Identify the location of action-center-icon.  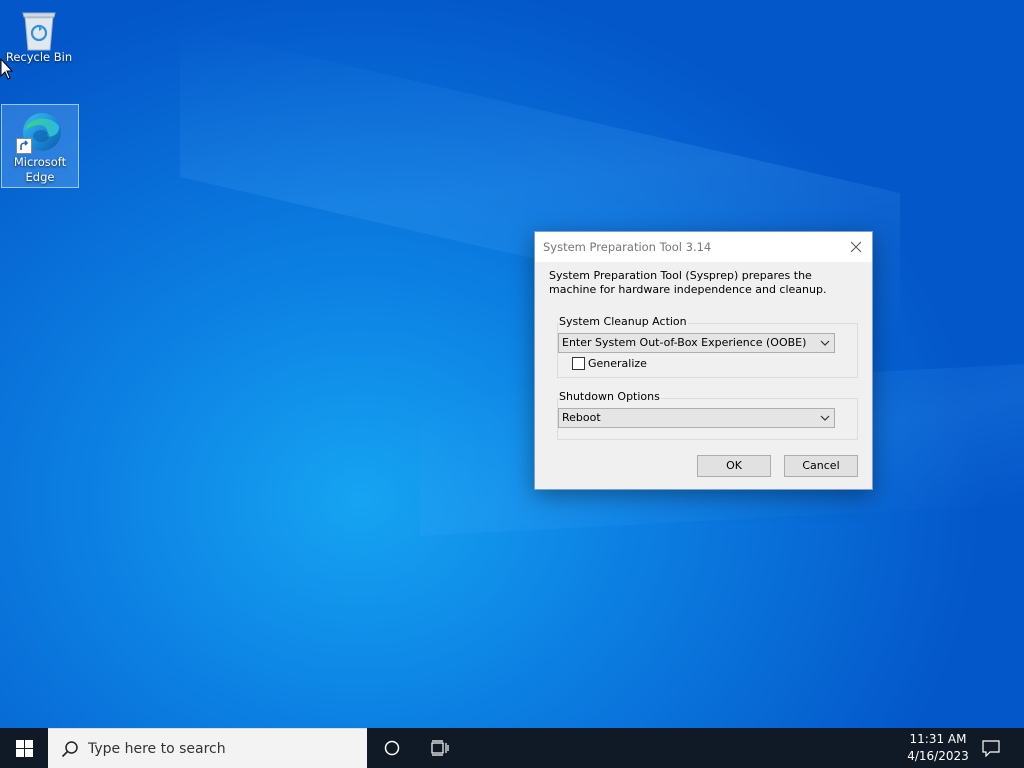
(991, 748).